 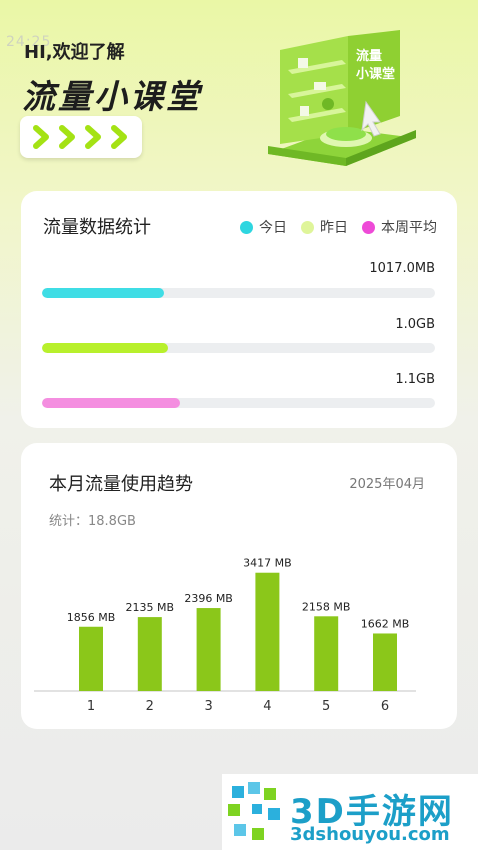 What do you see at coordinates (74, 52) in the screenshot?
I see `greeting-text: HI,欢迎了解` at bounding box center [74, 52].